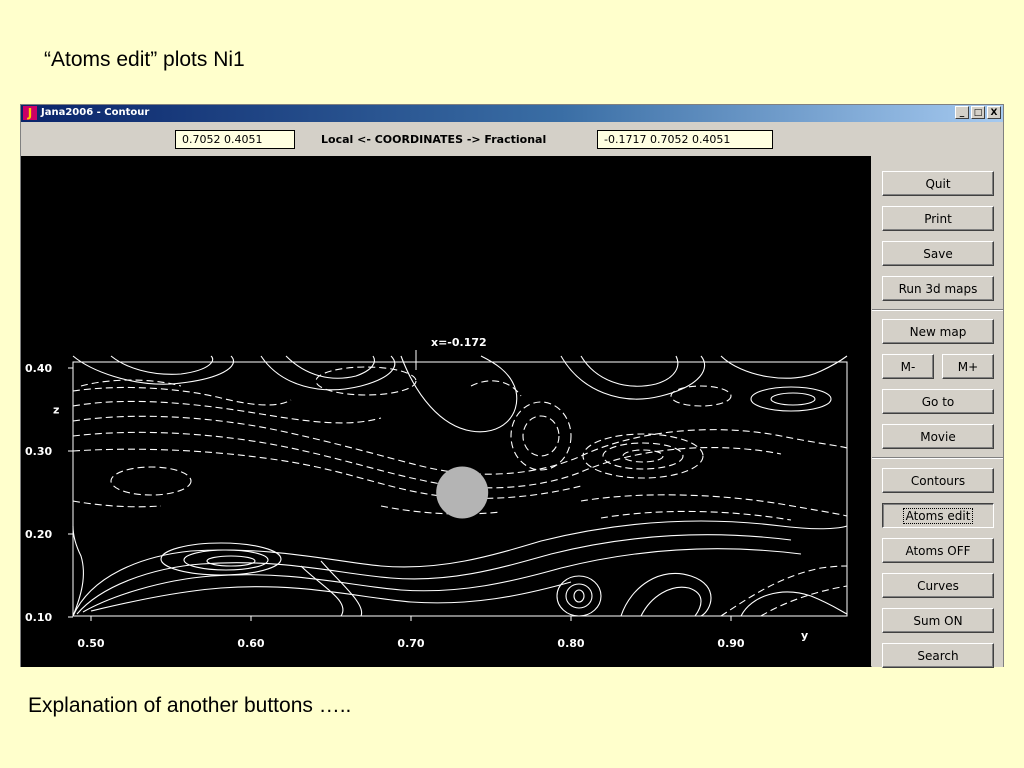 The height and width of the screenshot is (768, 1024). What do you see at coordinates (938, 515) in the screenshot?
I see `atoms-edit-button: Atoms edit` at bounding box center [938, 515].